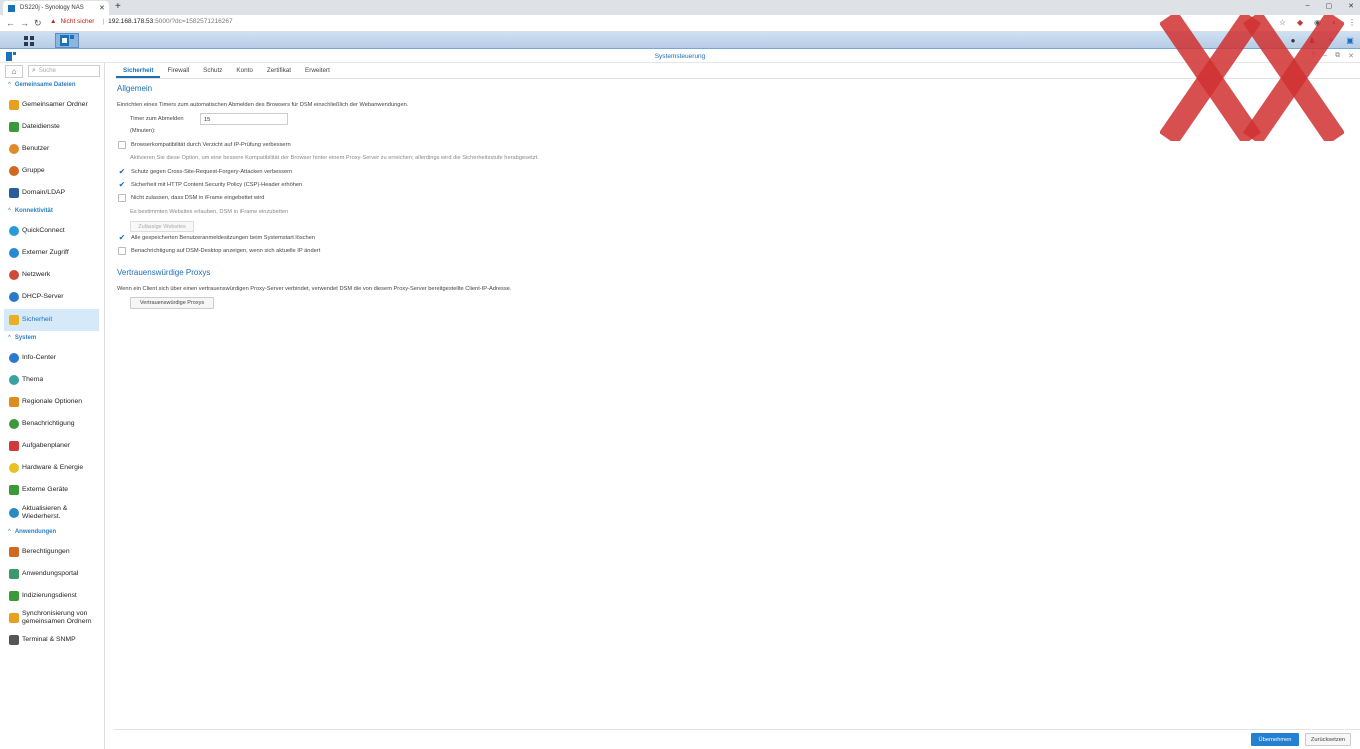 The height and width of the screenshot is (749, 1360). What do you see at coordinates (51, 402) in the screenshot?
I see `sidebar-item-regional-options: Regionale Optionen` at bounding box center [51, 402].